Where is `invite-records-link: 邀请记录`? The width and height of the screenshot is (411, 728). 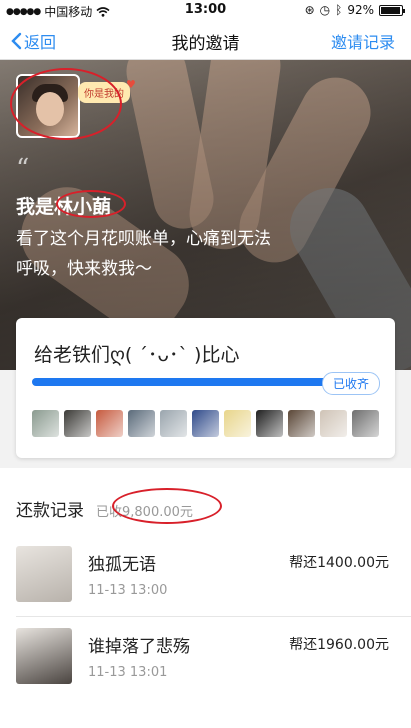 invite-records-link: 邀请记录 is located at coordinates (363, 41).